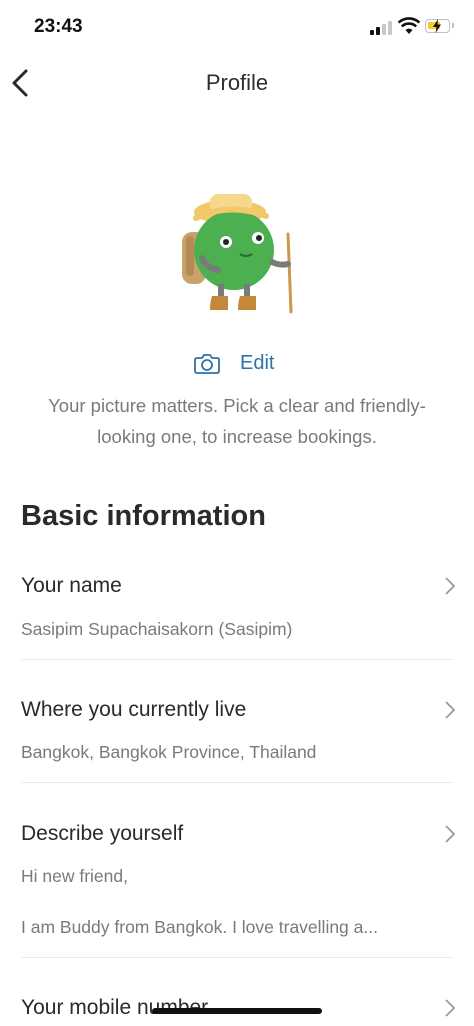  I want to click on status-time: 23:43, so click(58, 26).